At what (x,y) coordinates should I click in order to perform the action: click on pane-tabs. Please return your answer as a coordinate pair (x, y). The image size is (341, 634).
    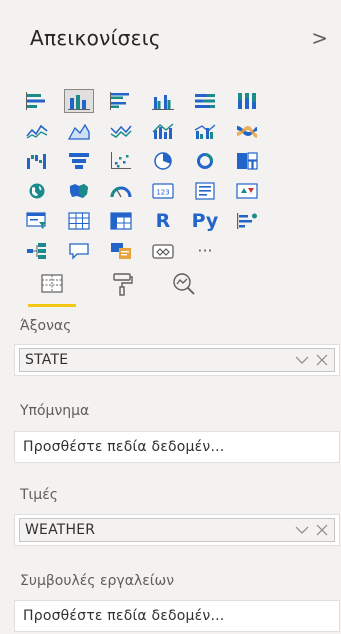
    Looking at the image, I should click on (143, 289).